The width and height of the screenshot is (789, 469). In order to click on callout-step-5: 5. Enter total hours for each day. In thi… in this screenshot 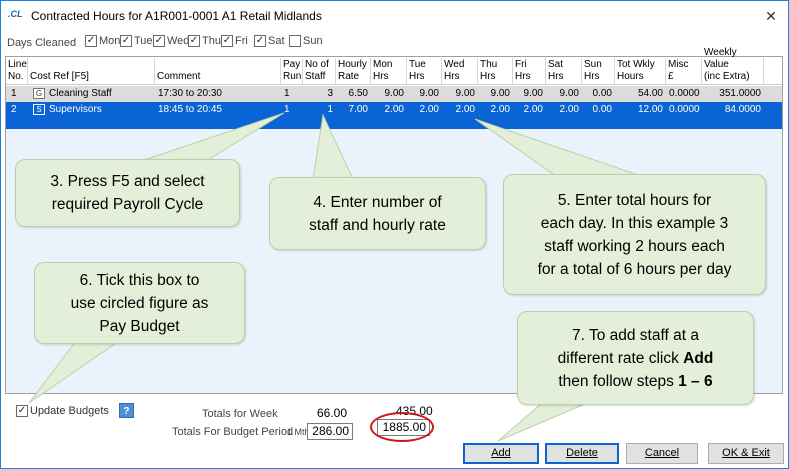, I will do `click(634, 234)`.